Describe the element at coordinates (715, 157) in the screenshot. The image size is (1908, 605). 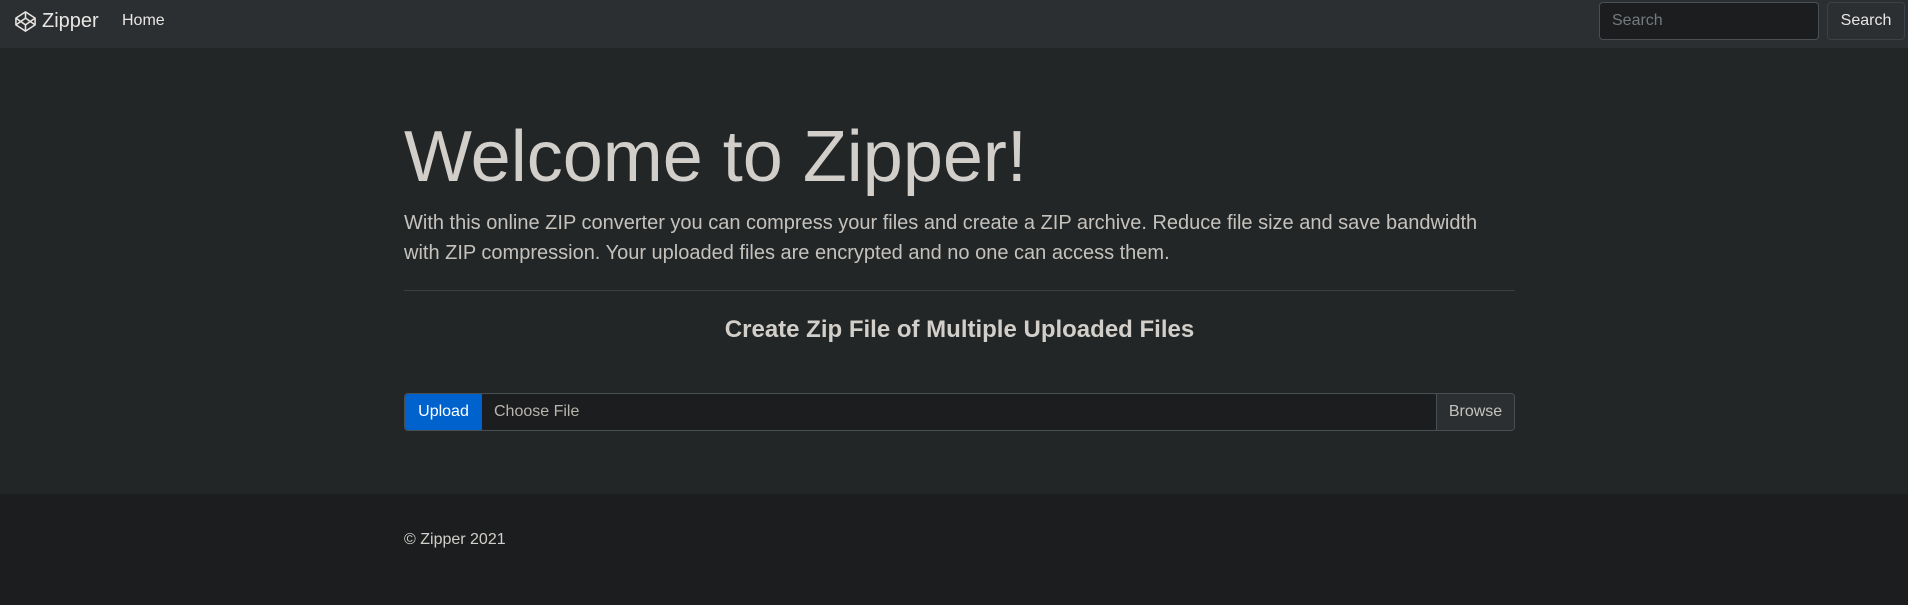
I see `page-title: Welcome to Zipper!` at that location.